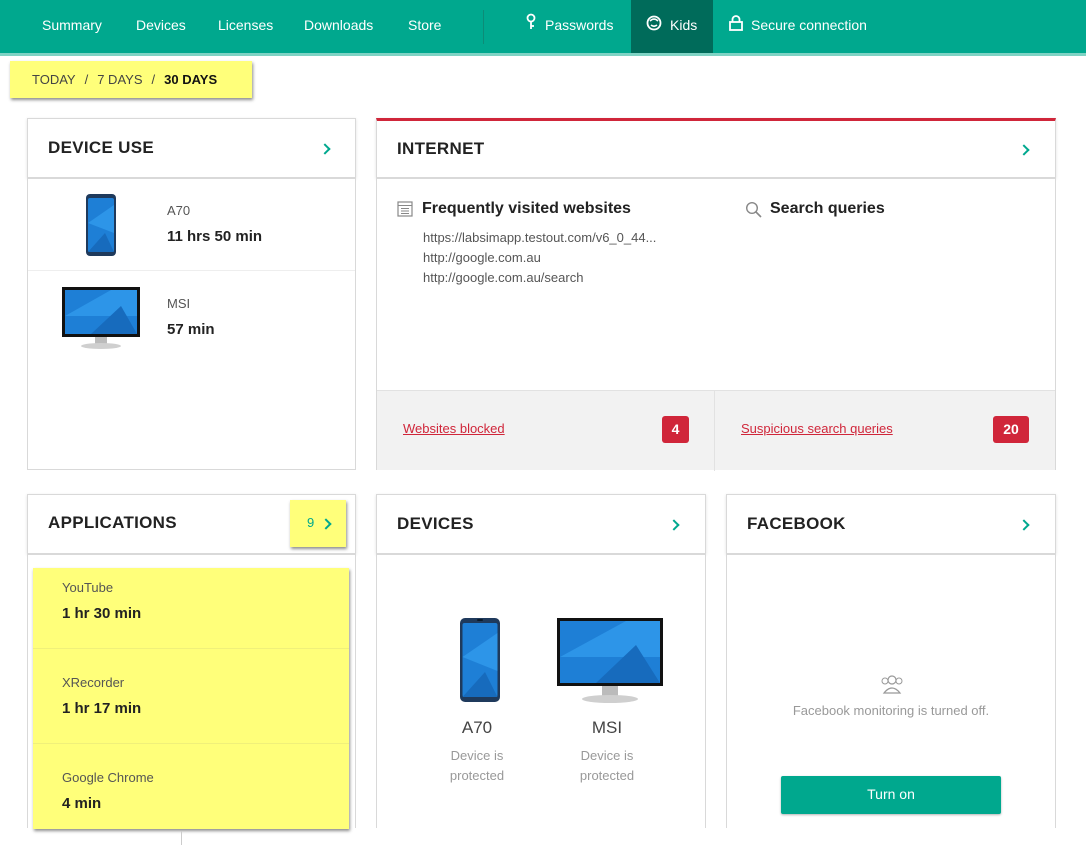  I want to click on list-item: XRecorder 1 hr 17 min, so click(191, 696).